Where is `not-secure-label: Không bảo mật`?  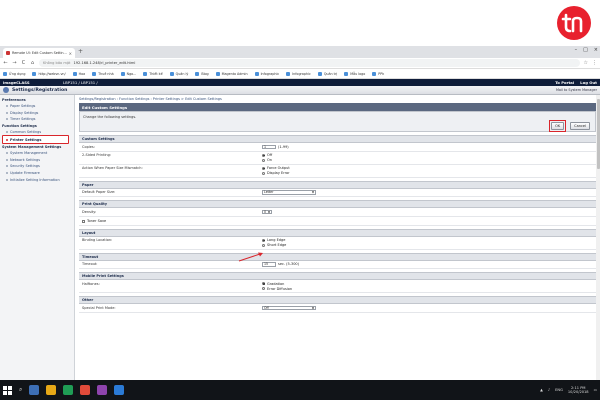 not-secure-label: Không bảo mật is located at coordinates (57, 63).